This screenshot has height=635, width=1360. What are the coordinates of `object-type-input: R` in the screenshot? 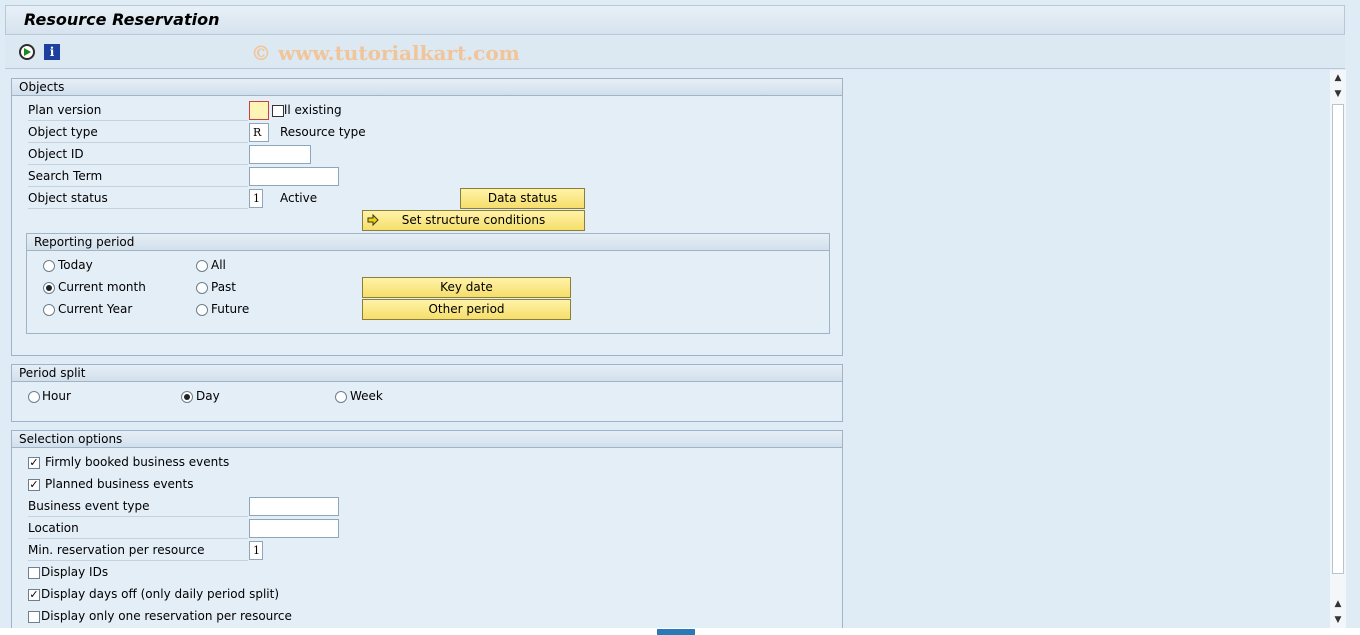 It's located at (259, 132).